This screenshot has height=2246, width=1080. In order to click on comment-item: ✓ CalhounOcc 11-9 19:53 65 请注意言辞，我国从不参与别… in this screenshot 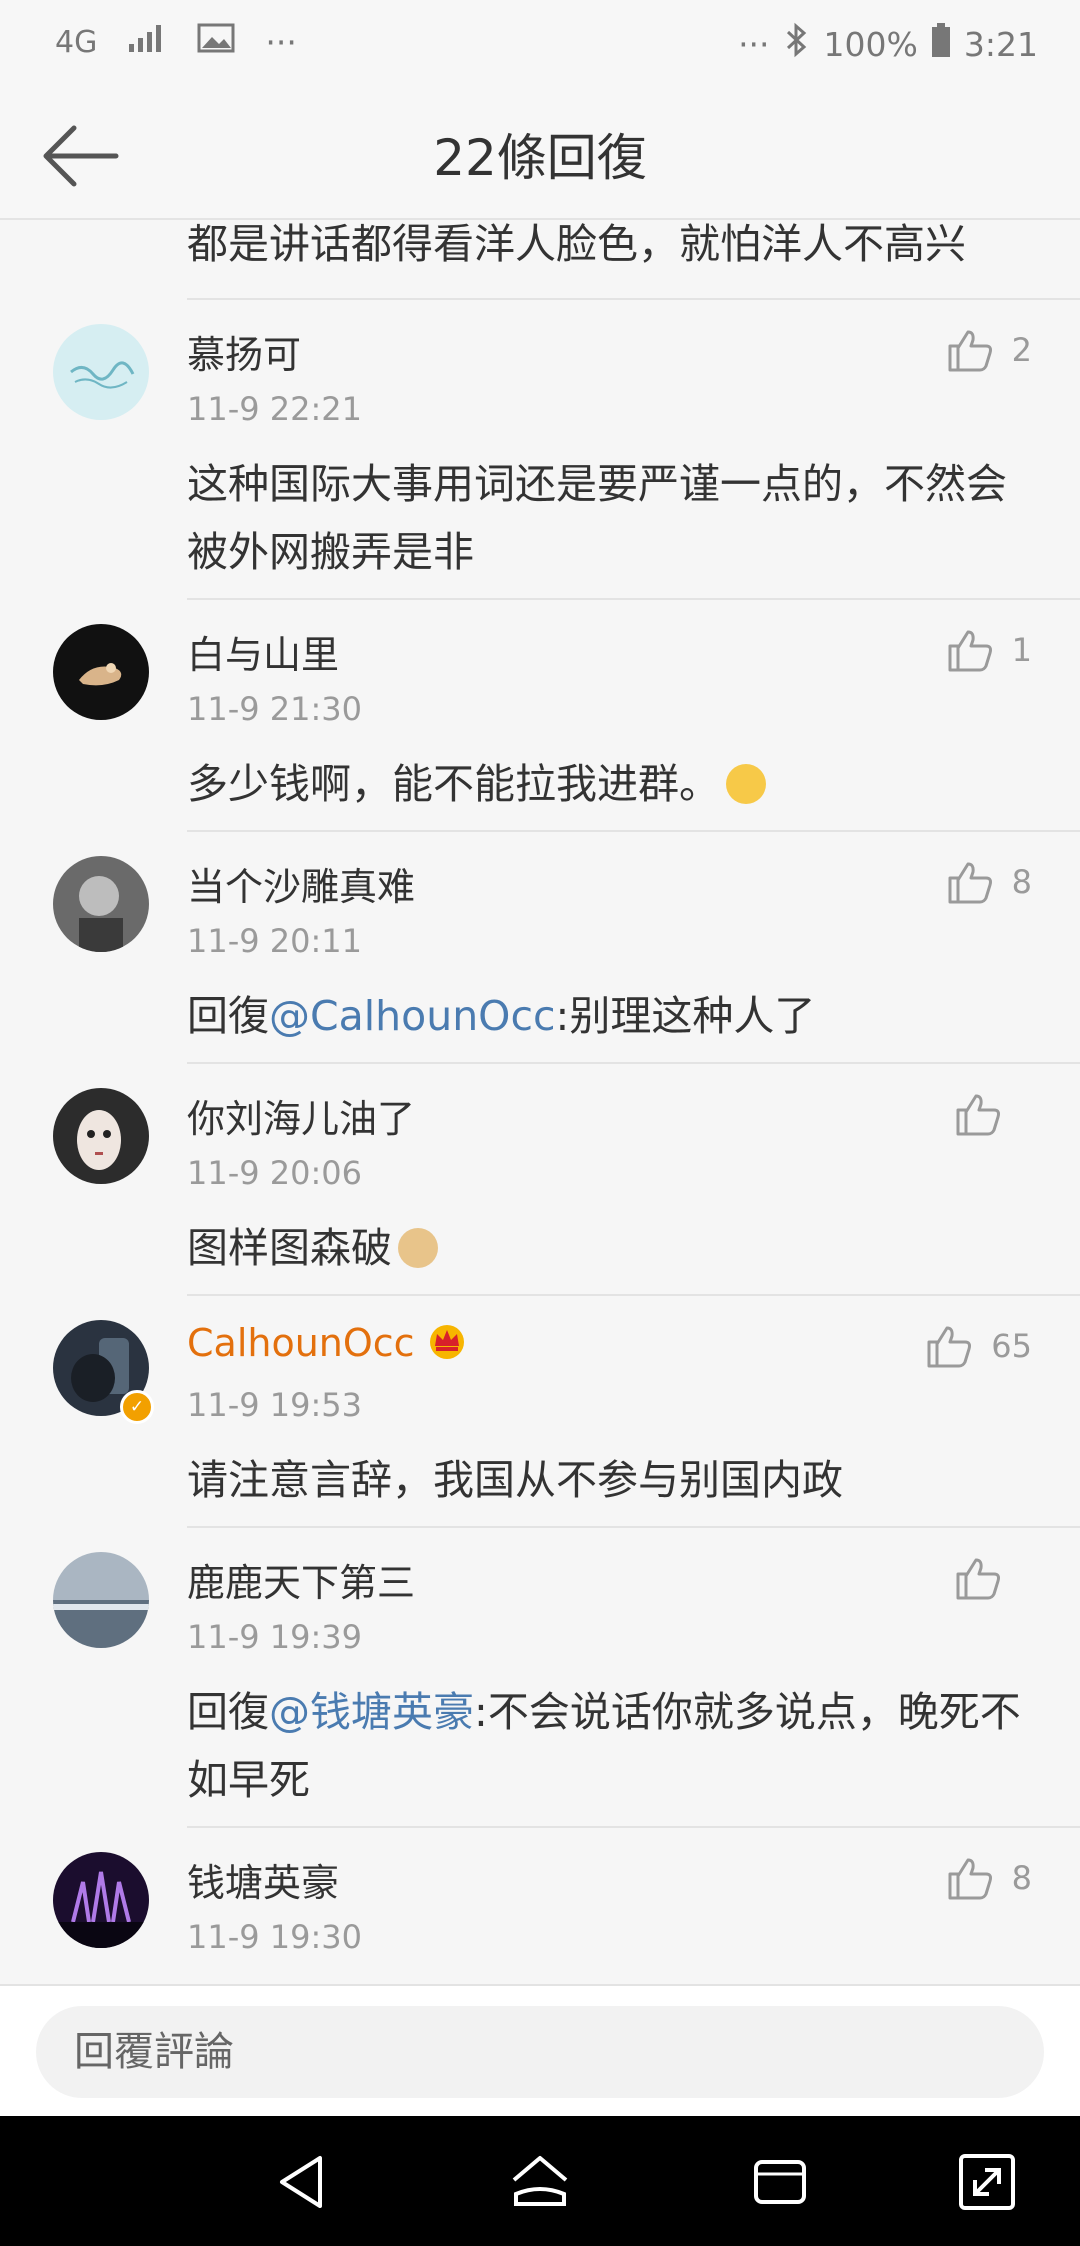, I will do `click(540, 1411)`.